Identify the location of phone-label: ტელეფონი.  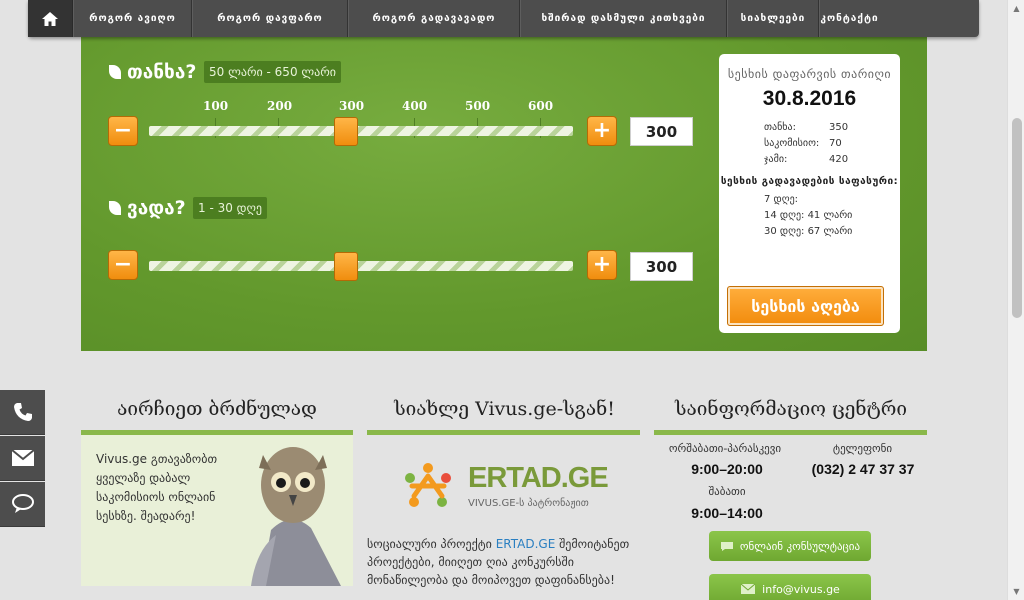
(862, 448).